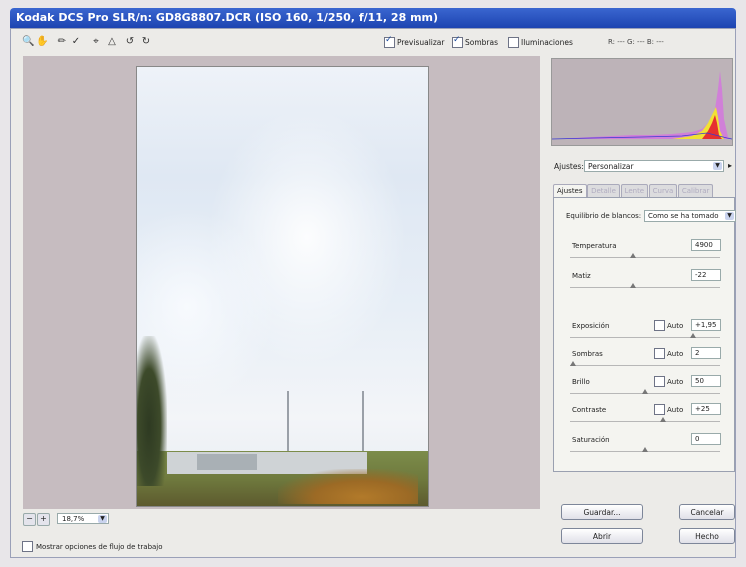 This screenshot has width=746, height=567. What do you see at coordinates (547, 42) in the screenshot?
I see `highlights-label: Iluminaciones` at bounding box center [547, 42].